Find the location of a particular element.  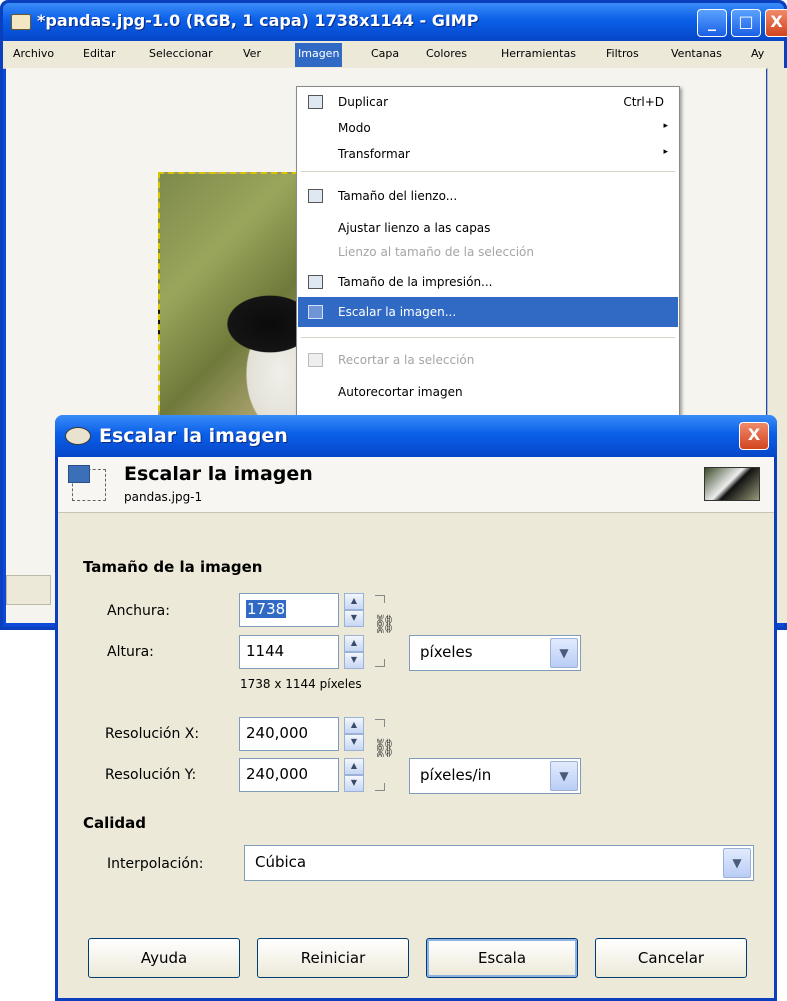

gimp-wilber-icon is located at coordinates (78, 436).